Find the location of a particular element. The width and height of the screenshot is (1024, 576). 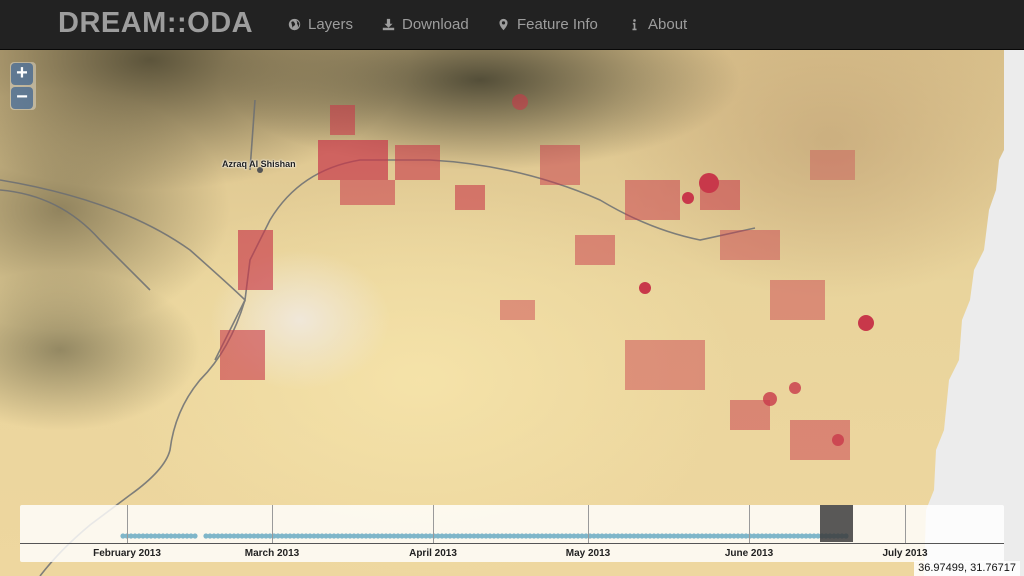

map-marker-icon is located at coordinates (503, 24).